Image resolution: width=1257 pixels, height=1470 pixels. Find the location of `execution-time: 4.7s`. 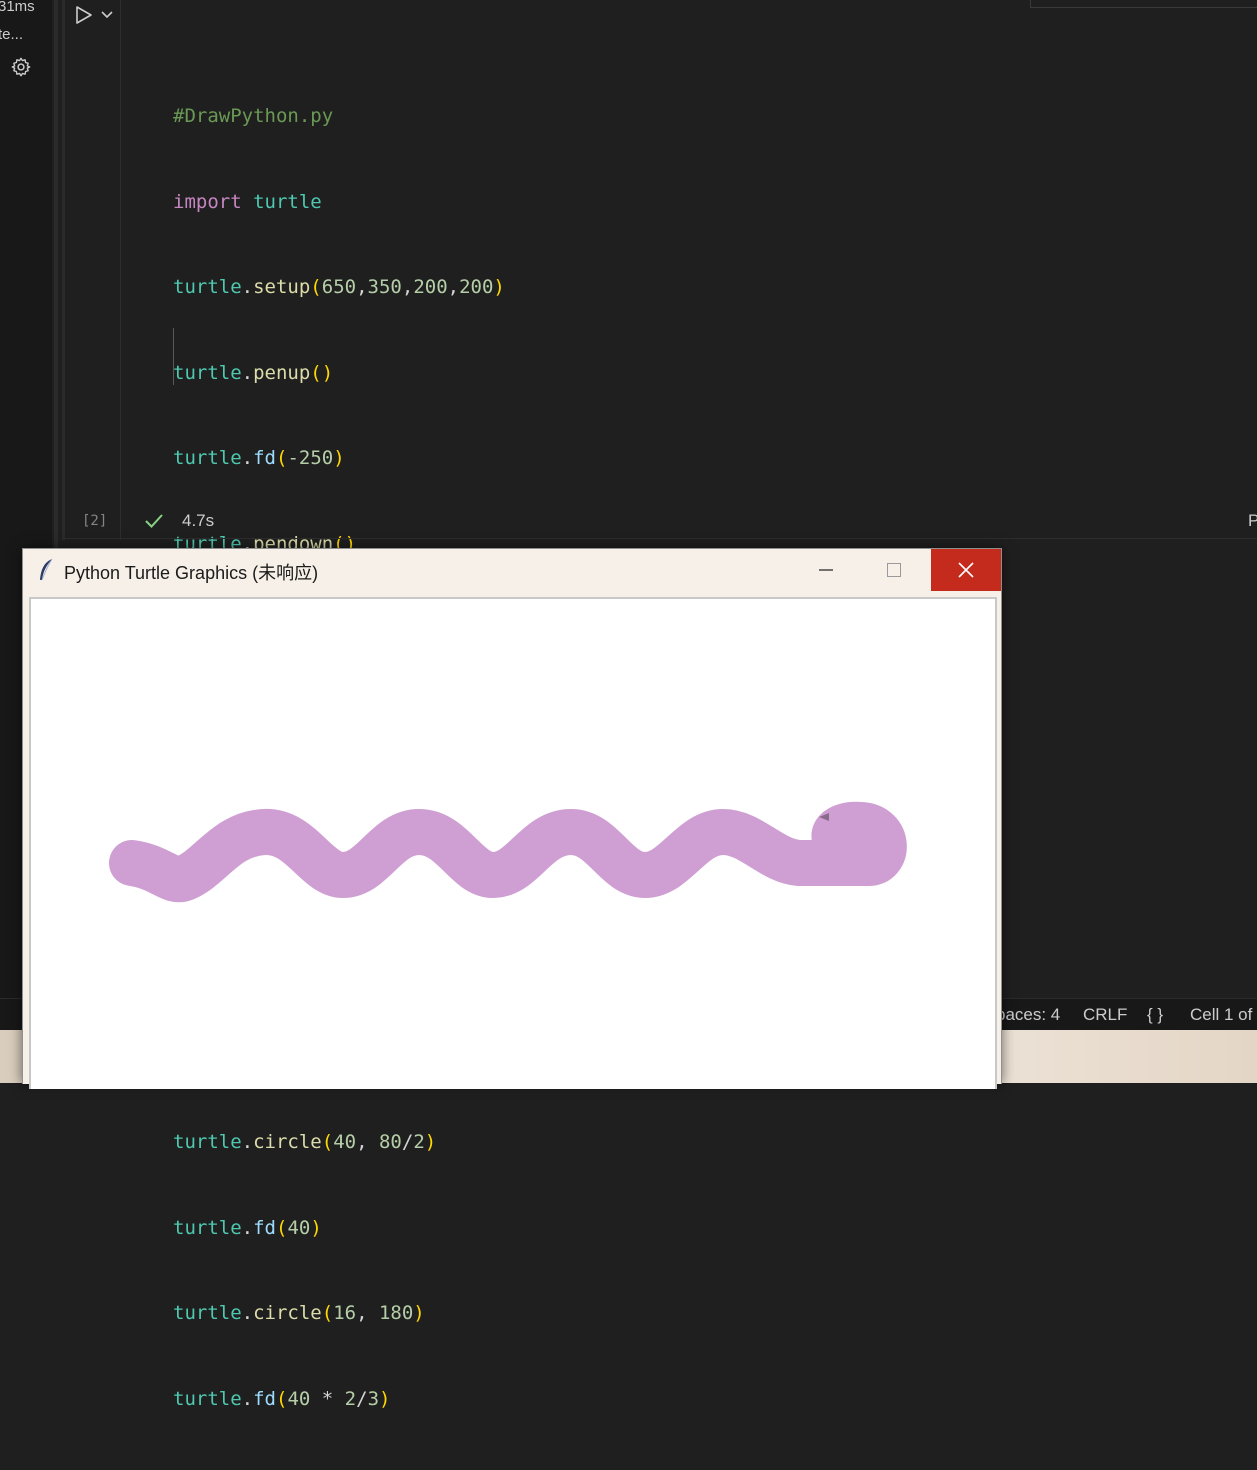

execution-time: 4.7s is located at coordinates (198, 520).